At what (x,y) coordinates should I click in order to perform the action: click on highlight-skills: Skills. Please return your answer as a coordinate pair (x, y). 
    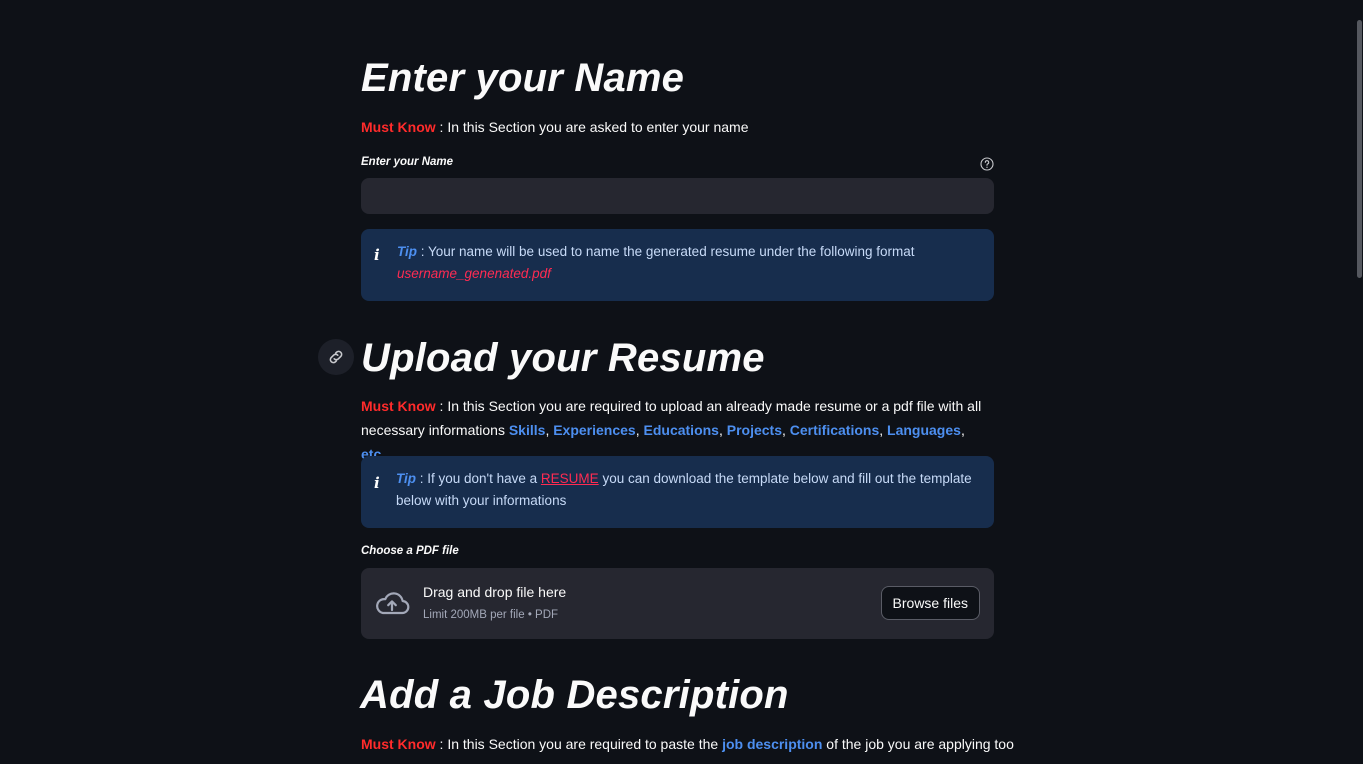
    Looking at the image, I should click on (527, 430).